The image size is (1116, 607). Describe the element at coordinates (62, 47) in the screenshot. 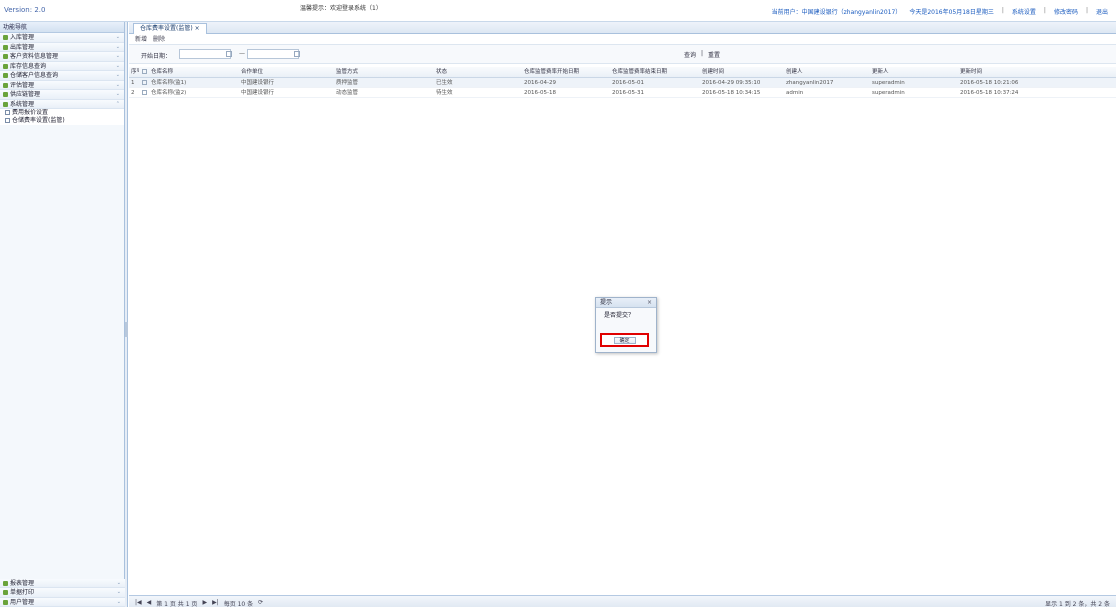

I see `sidebar-item-outbound: 出库管理 ⌄` at that location.